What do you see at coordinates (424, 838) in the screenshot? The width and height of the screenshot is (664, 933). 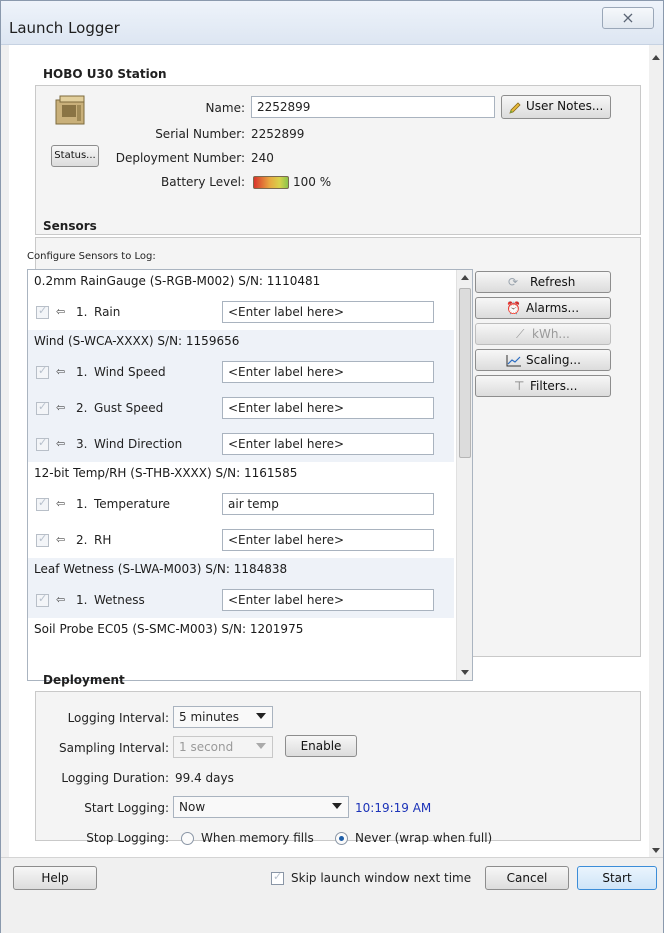 I see `stop-never-label: Never (wrap when full)` at bounding box center [424, 838].